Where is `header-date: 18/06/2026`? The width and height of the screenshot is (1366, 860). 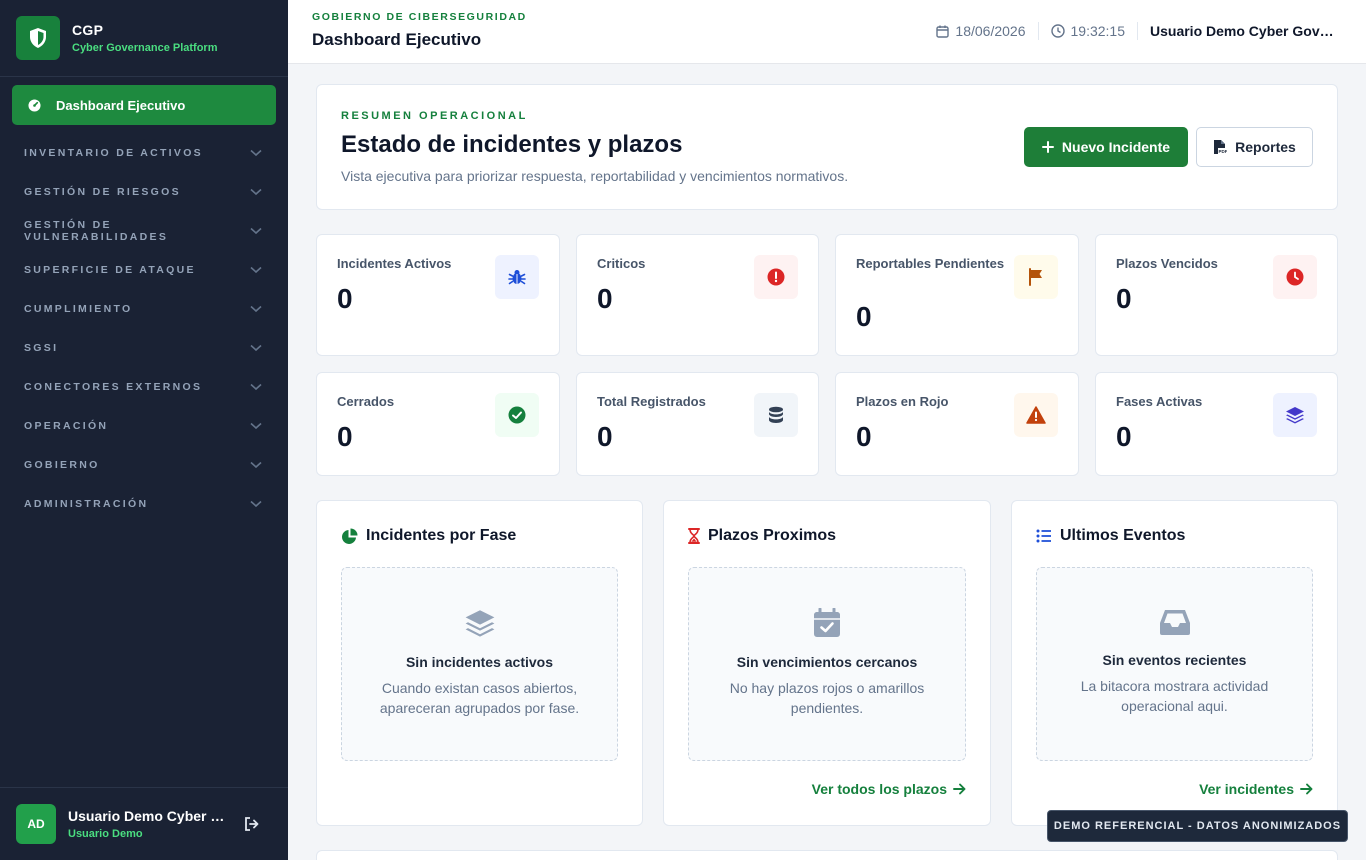
header-date: 18/06/2026 is located at coordinates (981, 31).